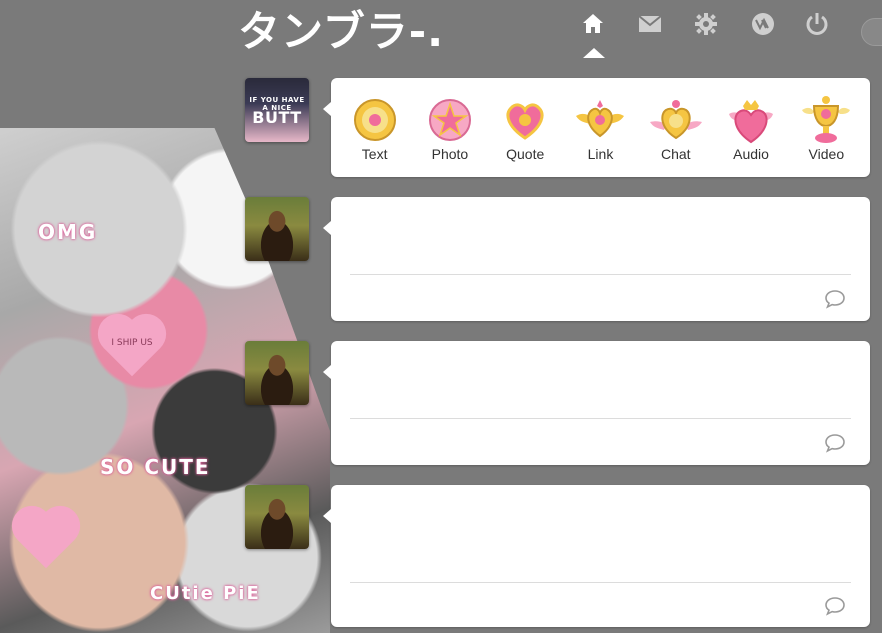 The width and height of the screenshot is (882, 633). I want to click on power-icon, so click(817, 24).